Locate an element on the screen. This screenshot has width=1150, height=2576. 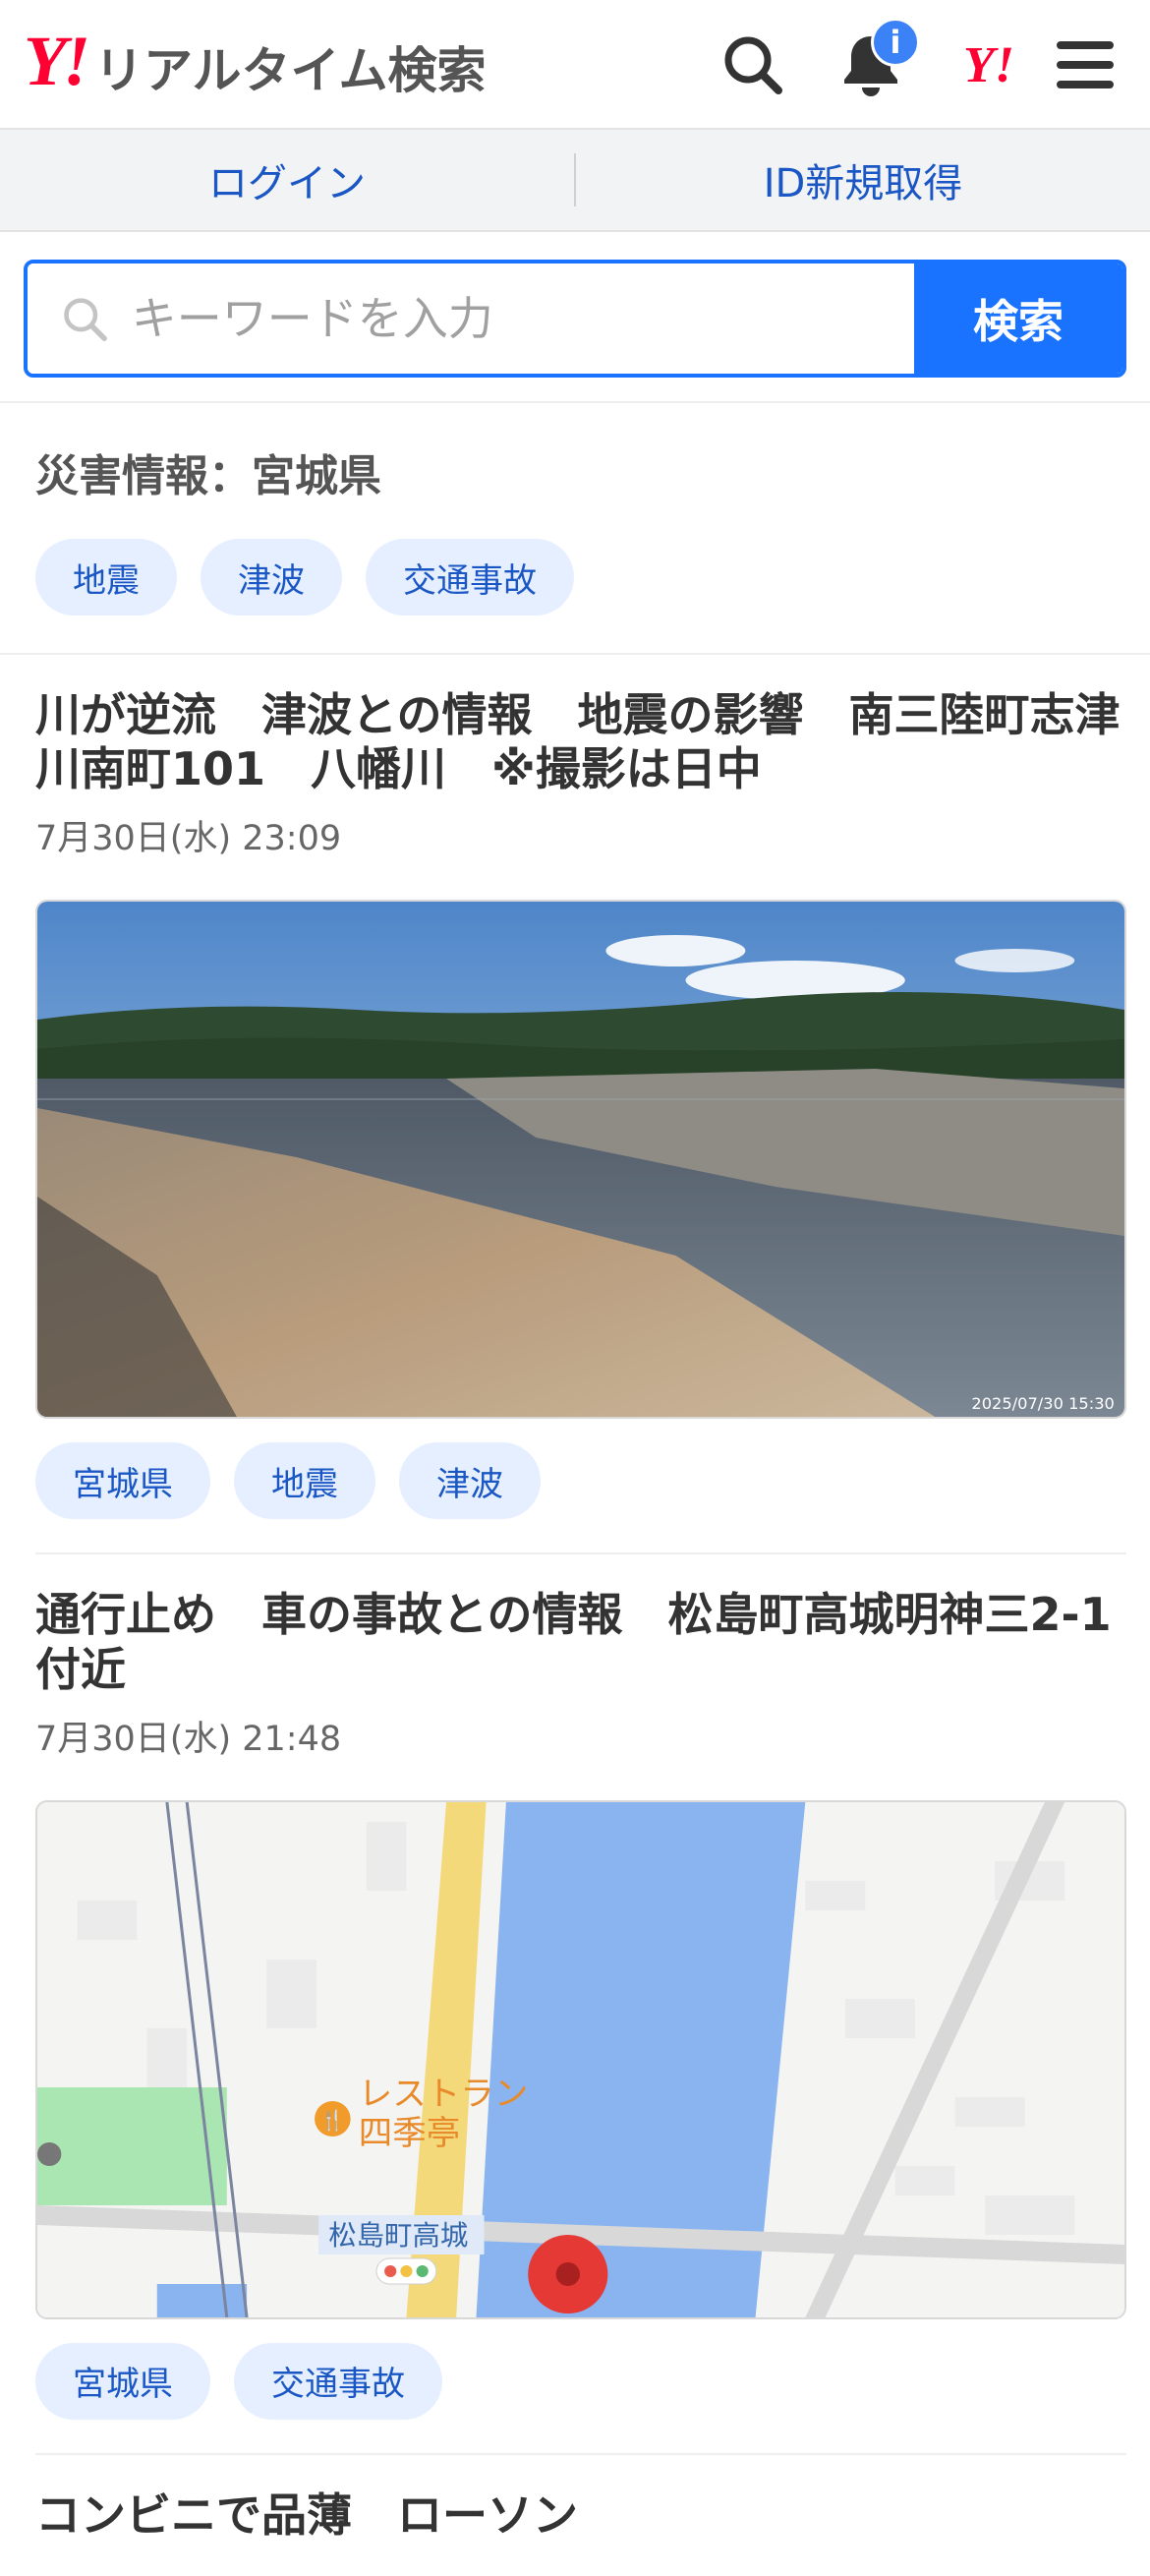
post-title: コンビニで品薄 ローソン is located at coordinates (580, 2515).